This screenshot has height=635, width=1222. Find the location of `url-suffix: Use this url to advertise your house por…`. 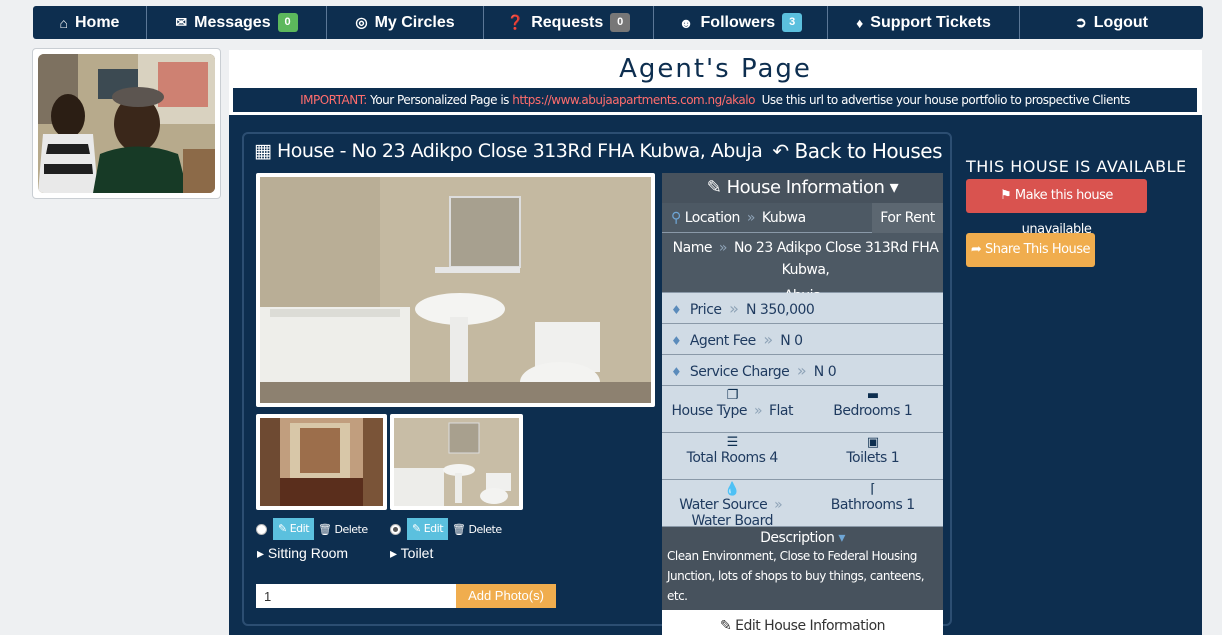

url-suffix: Use this url to advertise your house por… is located at coordinates (946, 100).